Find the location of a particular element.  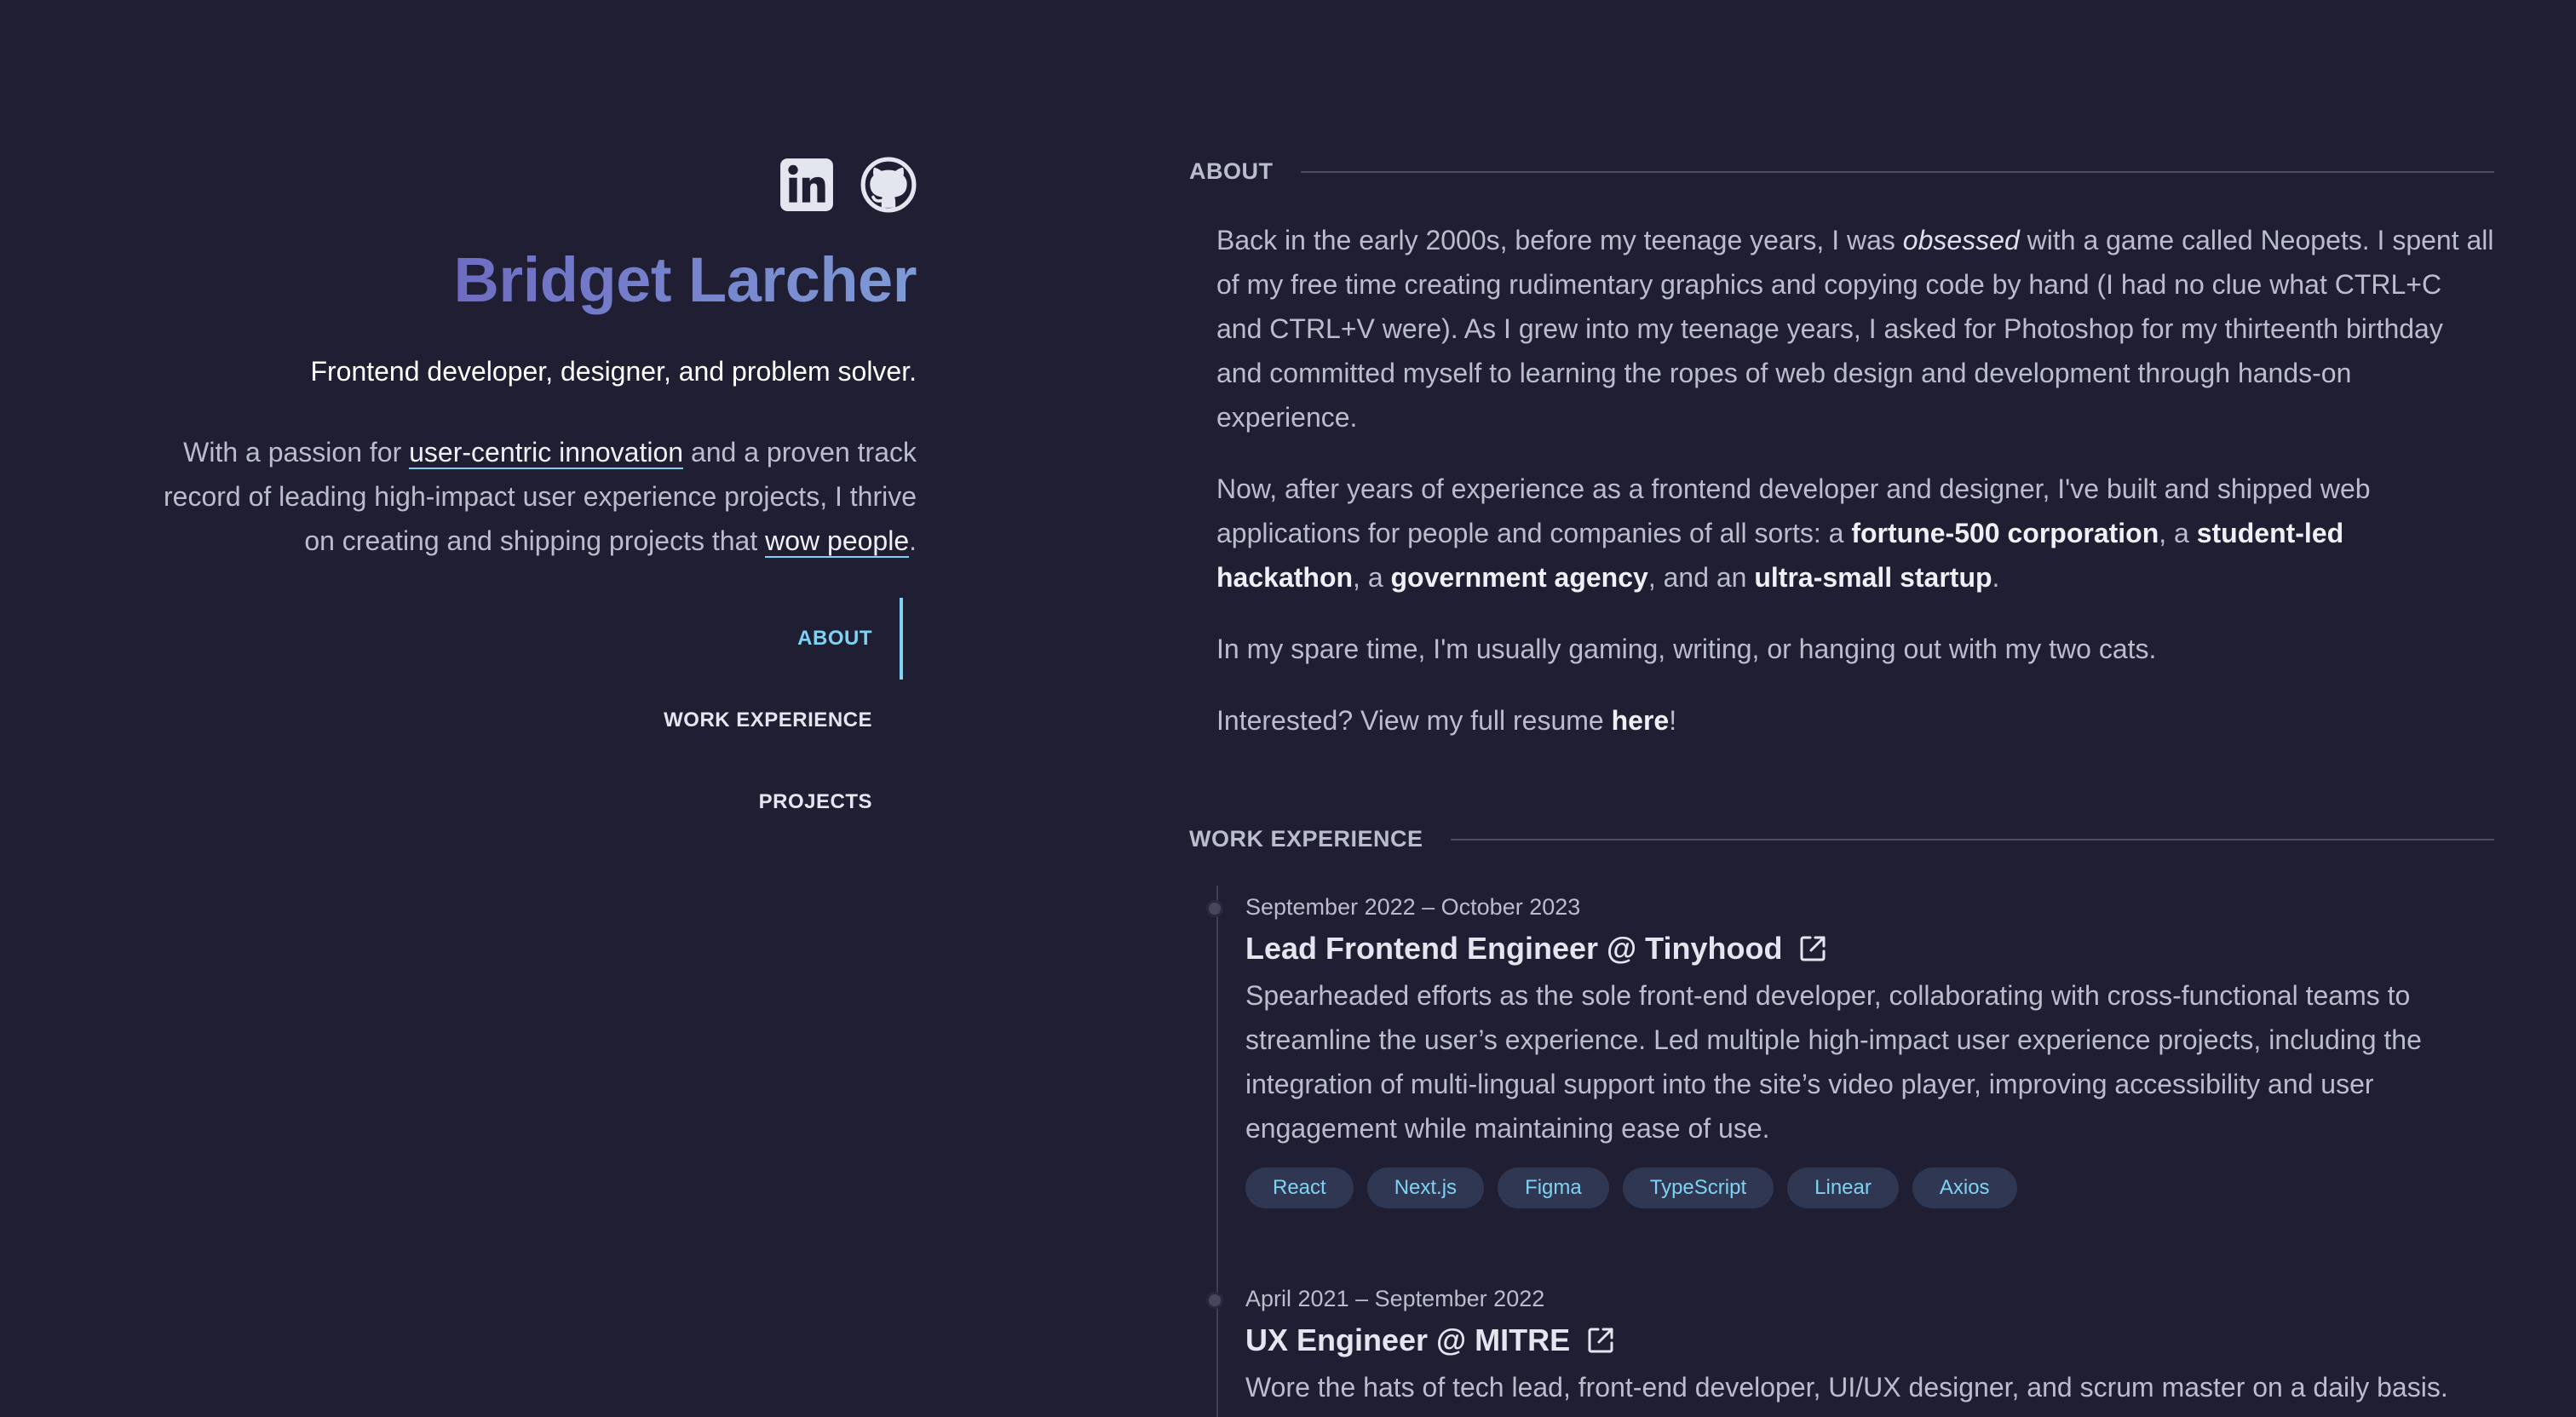

intro-text-3: . is located at coordinates (913, 540).